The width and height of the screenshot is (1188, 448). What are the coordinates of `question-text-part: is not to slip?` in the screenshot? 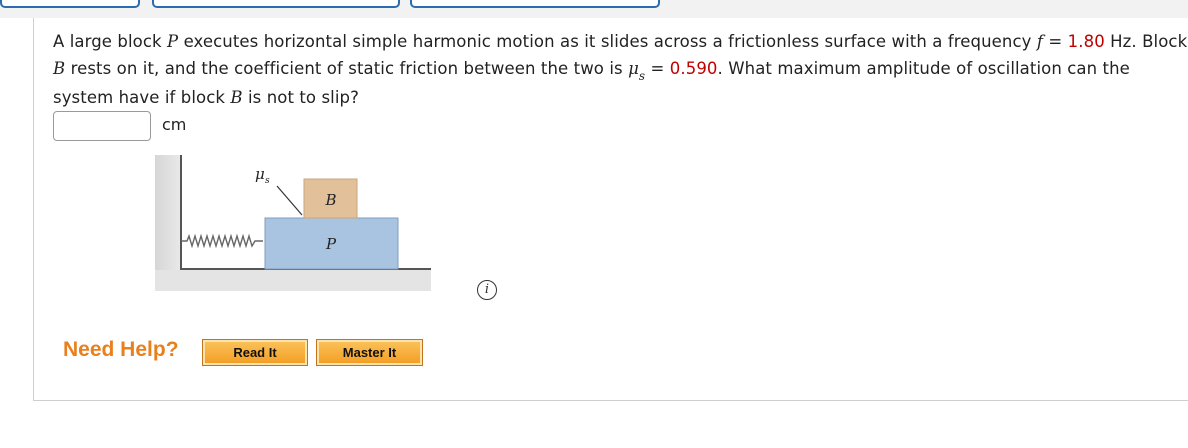 It's located at (300, 97).